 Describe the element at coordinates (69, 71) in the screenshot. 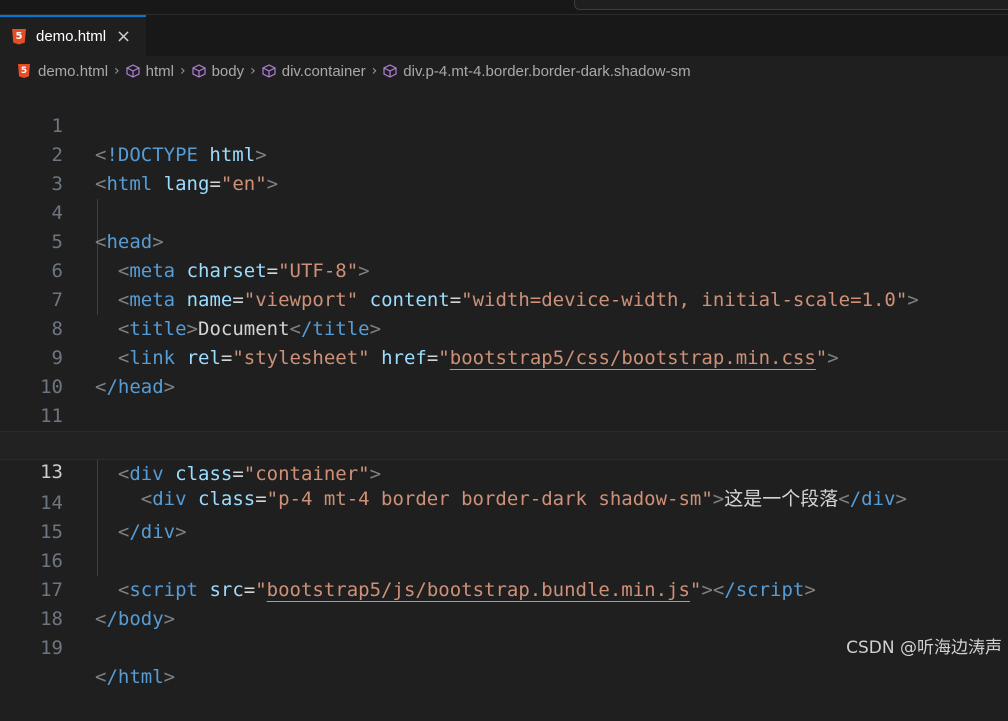

I see `breadcrumb-item-file: demo.html` at that location.